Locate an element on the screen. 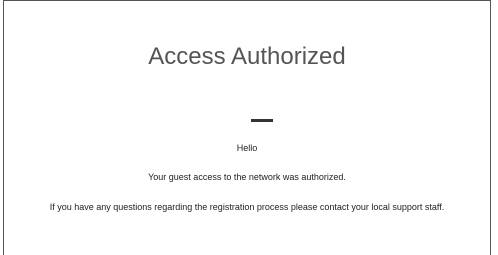 The height and width of the screenshot is (255, 498). title-divider is located at coordinates (262, 120).